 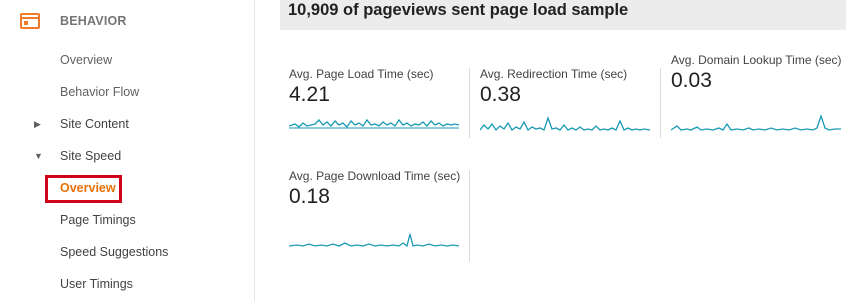 I want to click on sidebar-item-label: Page Timings, so click(x=98, y=220).